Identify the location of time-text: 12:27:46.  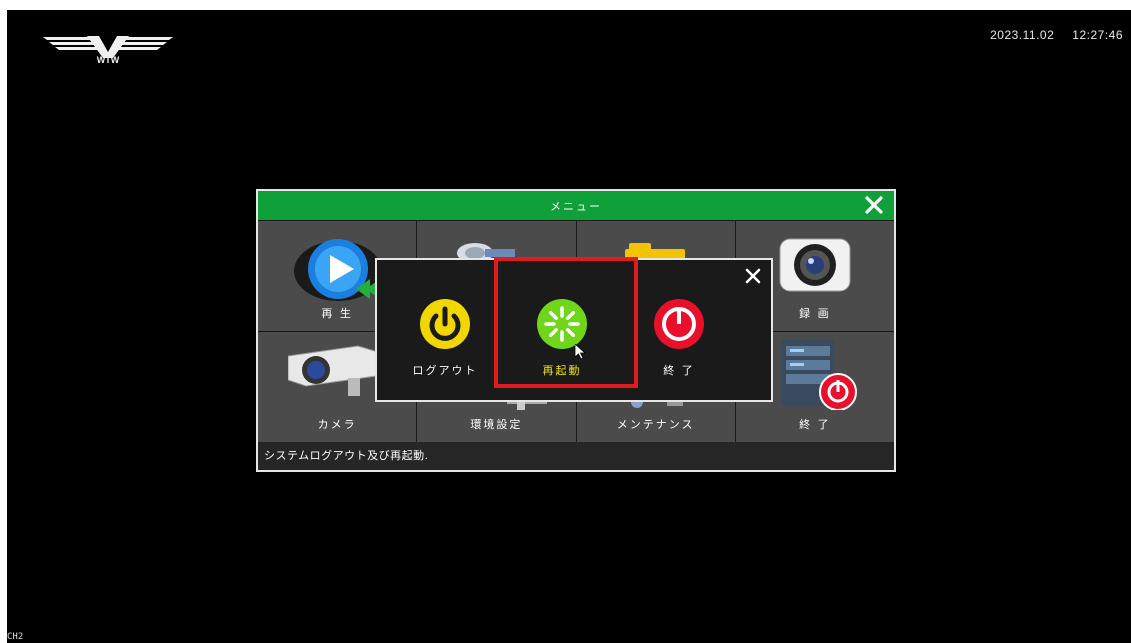
(1097, 35).